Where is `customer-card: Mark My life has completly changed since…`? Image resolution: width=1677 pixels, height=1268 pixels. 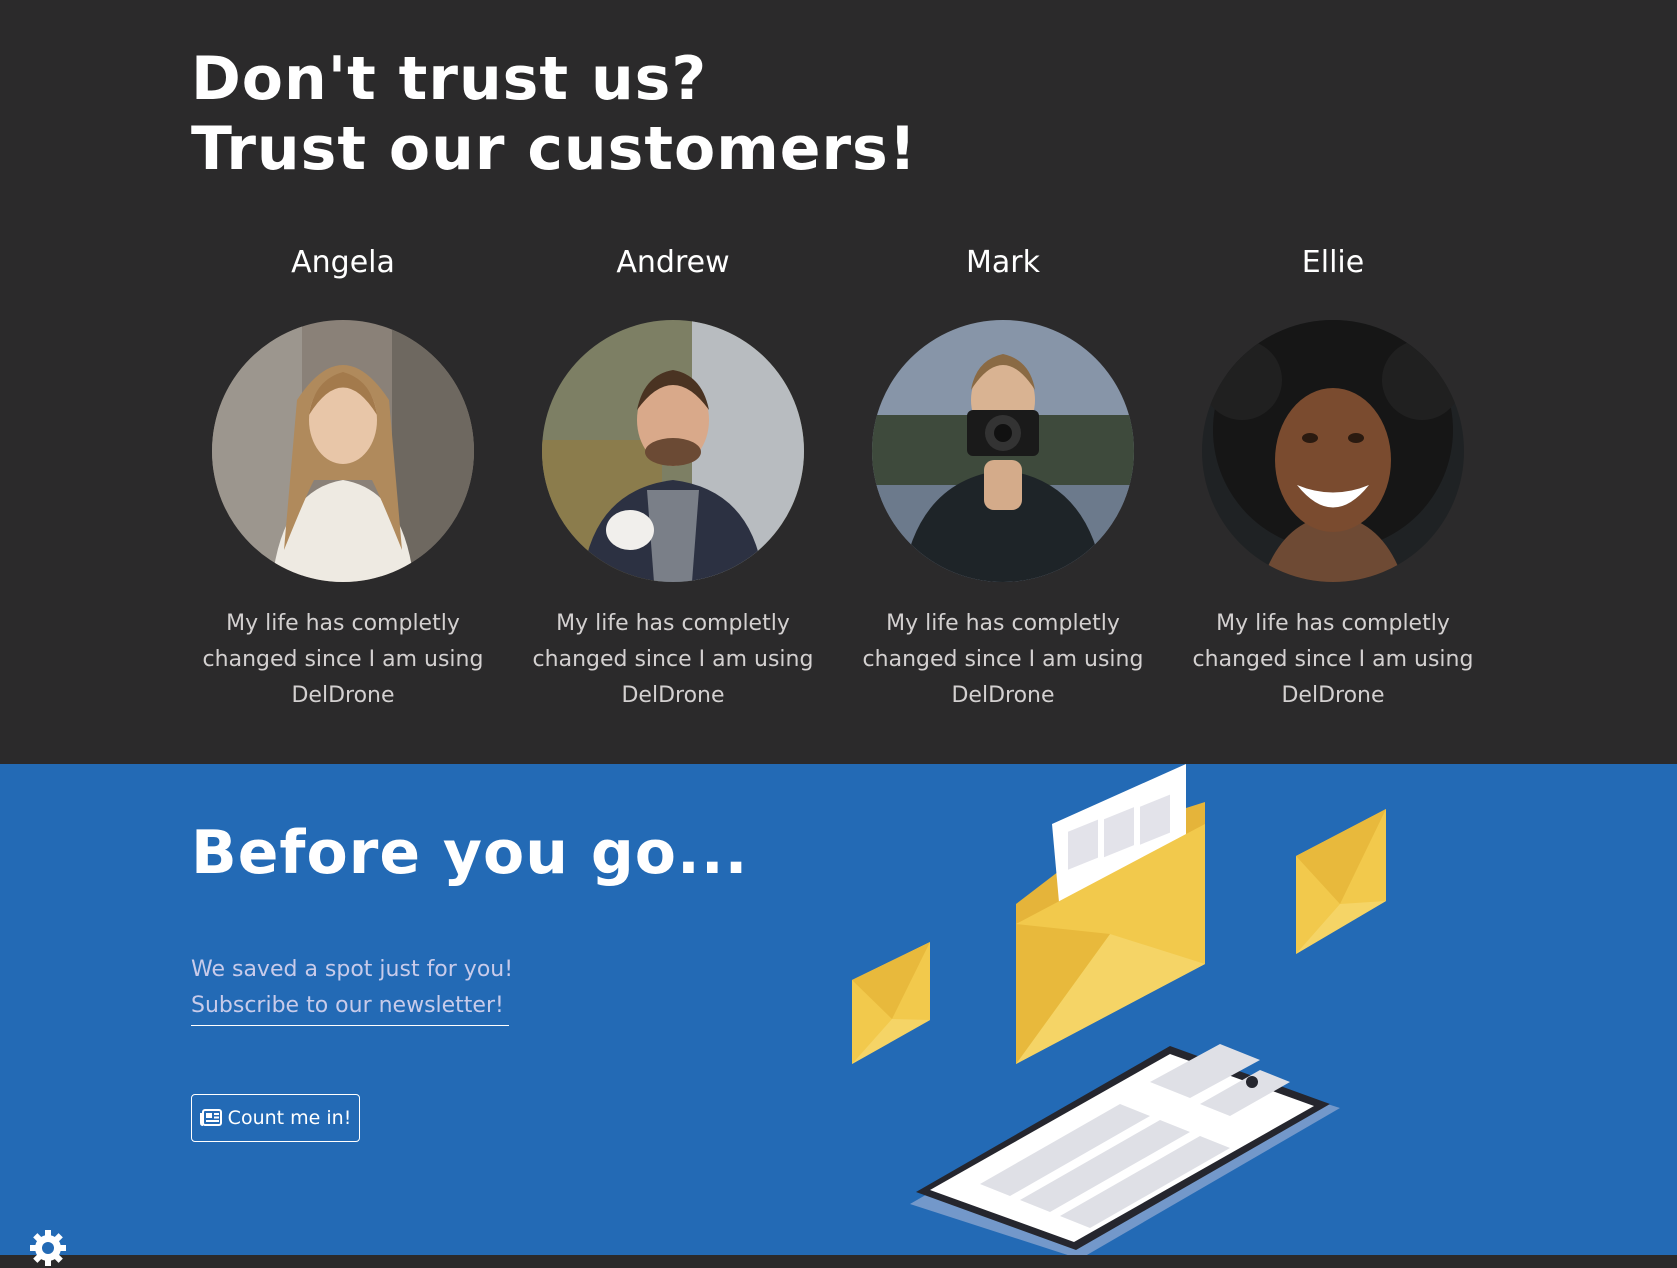 customer-card: Mark My life has completly changed since… is located at coordinates (1003, 477).